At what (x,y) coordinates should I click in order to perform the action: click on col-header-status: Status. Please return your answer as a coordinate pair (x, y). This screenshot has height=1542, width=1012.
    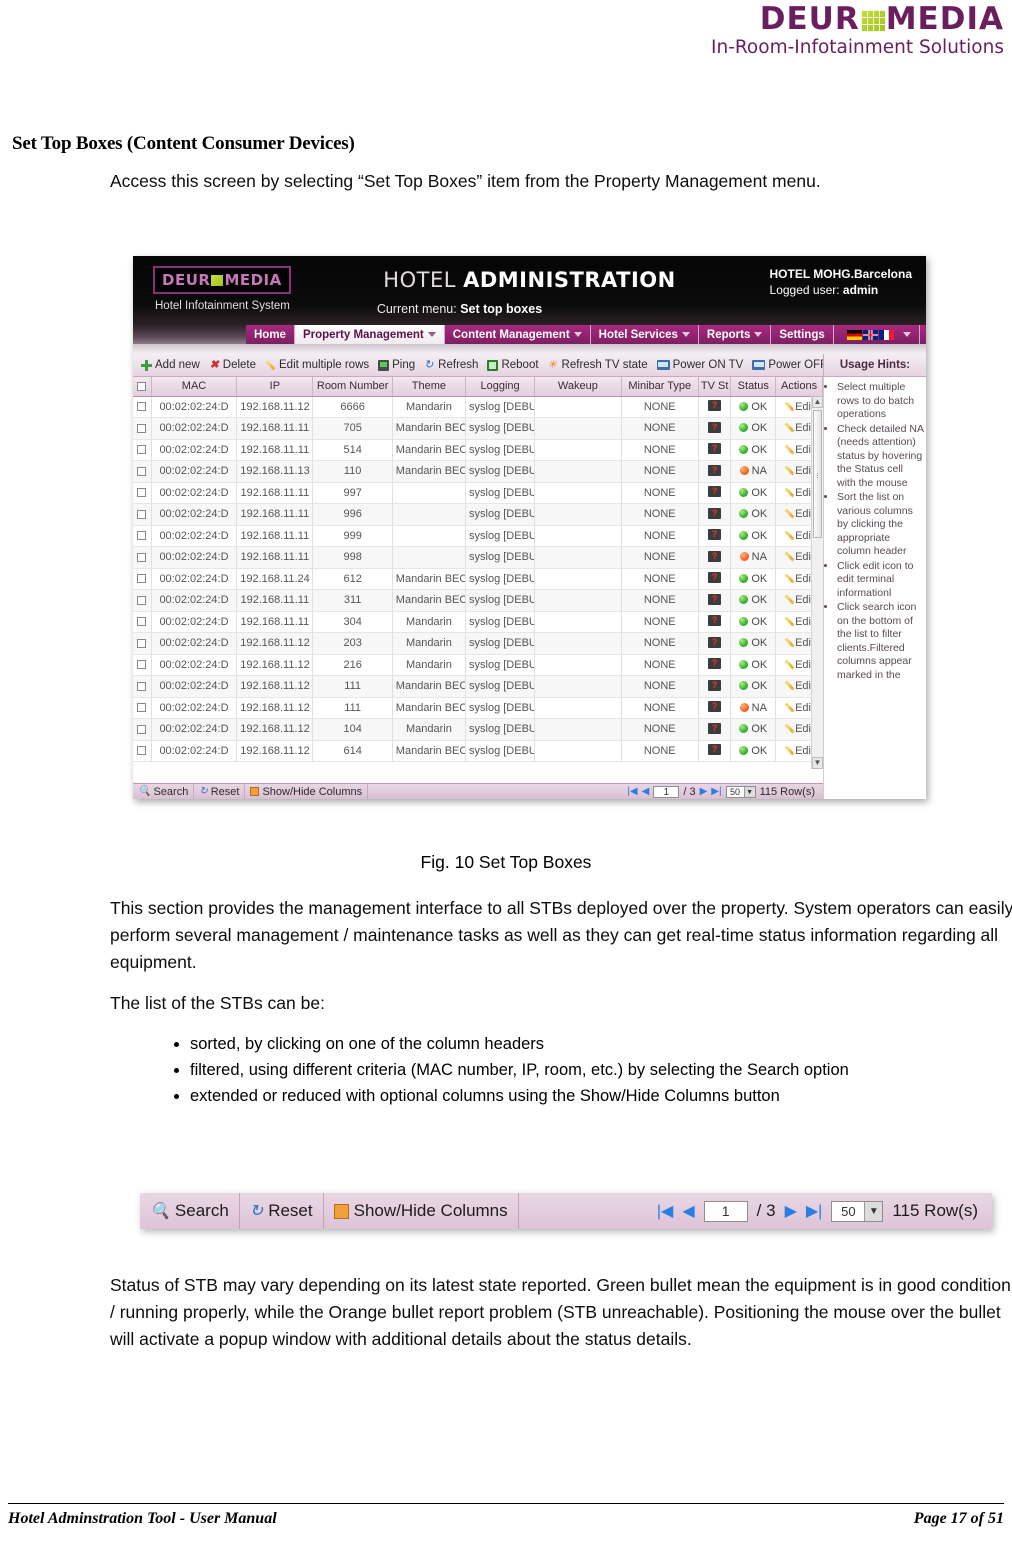
    Looking at the image, I should click on (753, 387).